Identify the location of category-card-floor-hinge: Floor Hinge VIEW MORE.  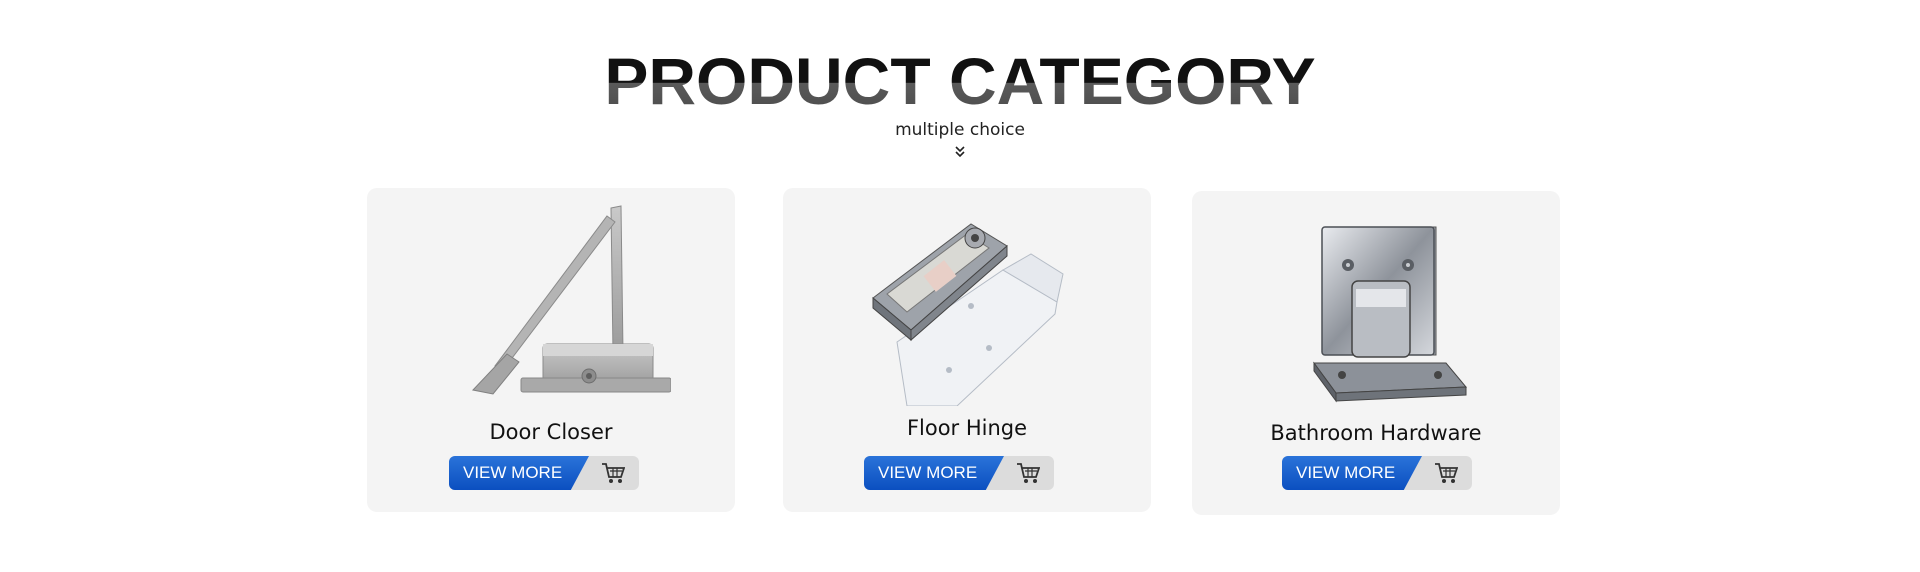
(967, 350).